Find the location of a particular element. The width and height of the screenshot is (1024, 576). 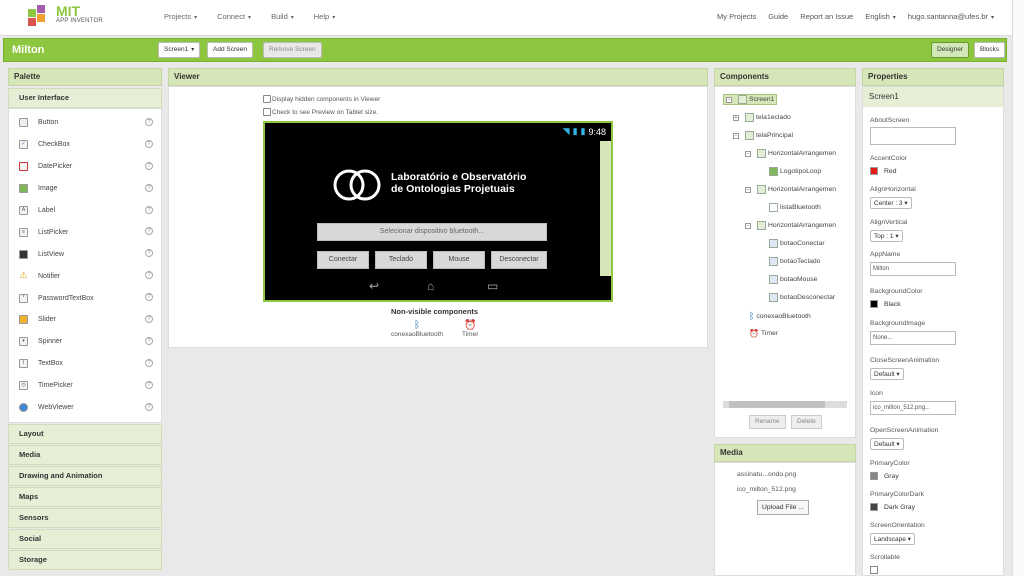

openscreenanimation-select: Default ▾ is located at coordinates (887, 444).